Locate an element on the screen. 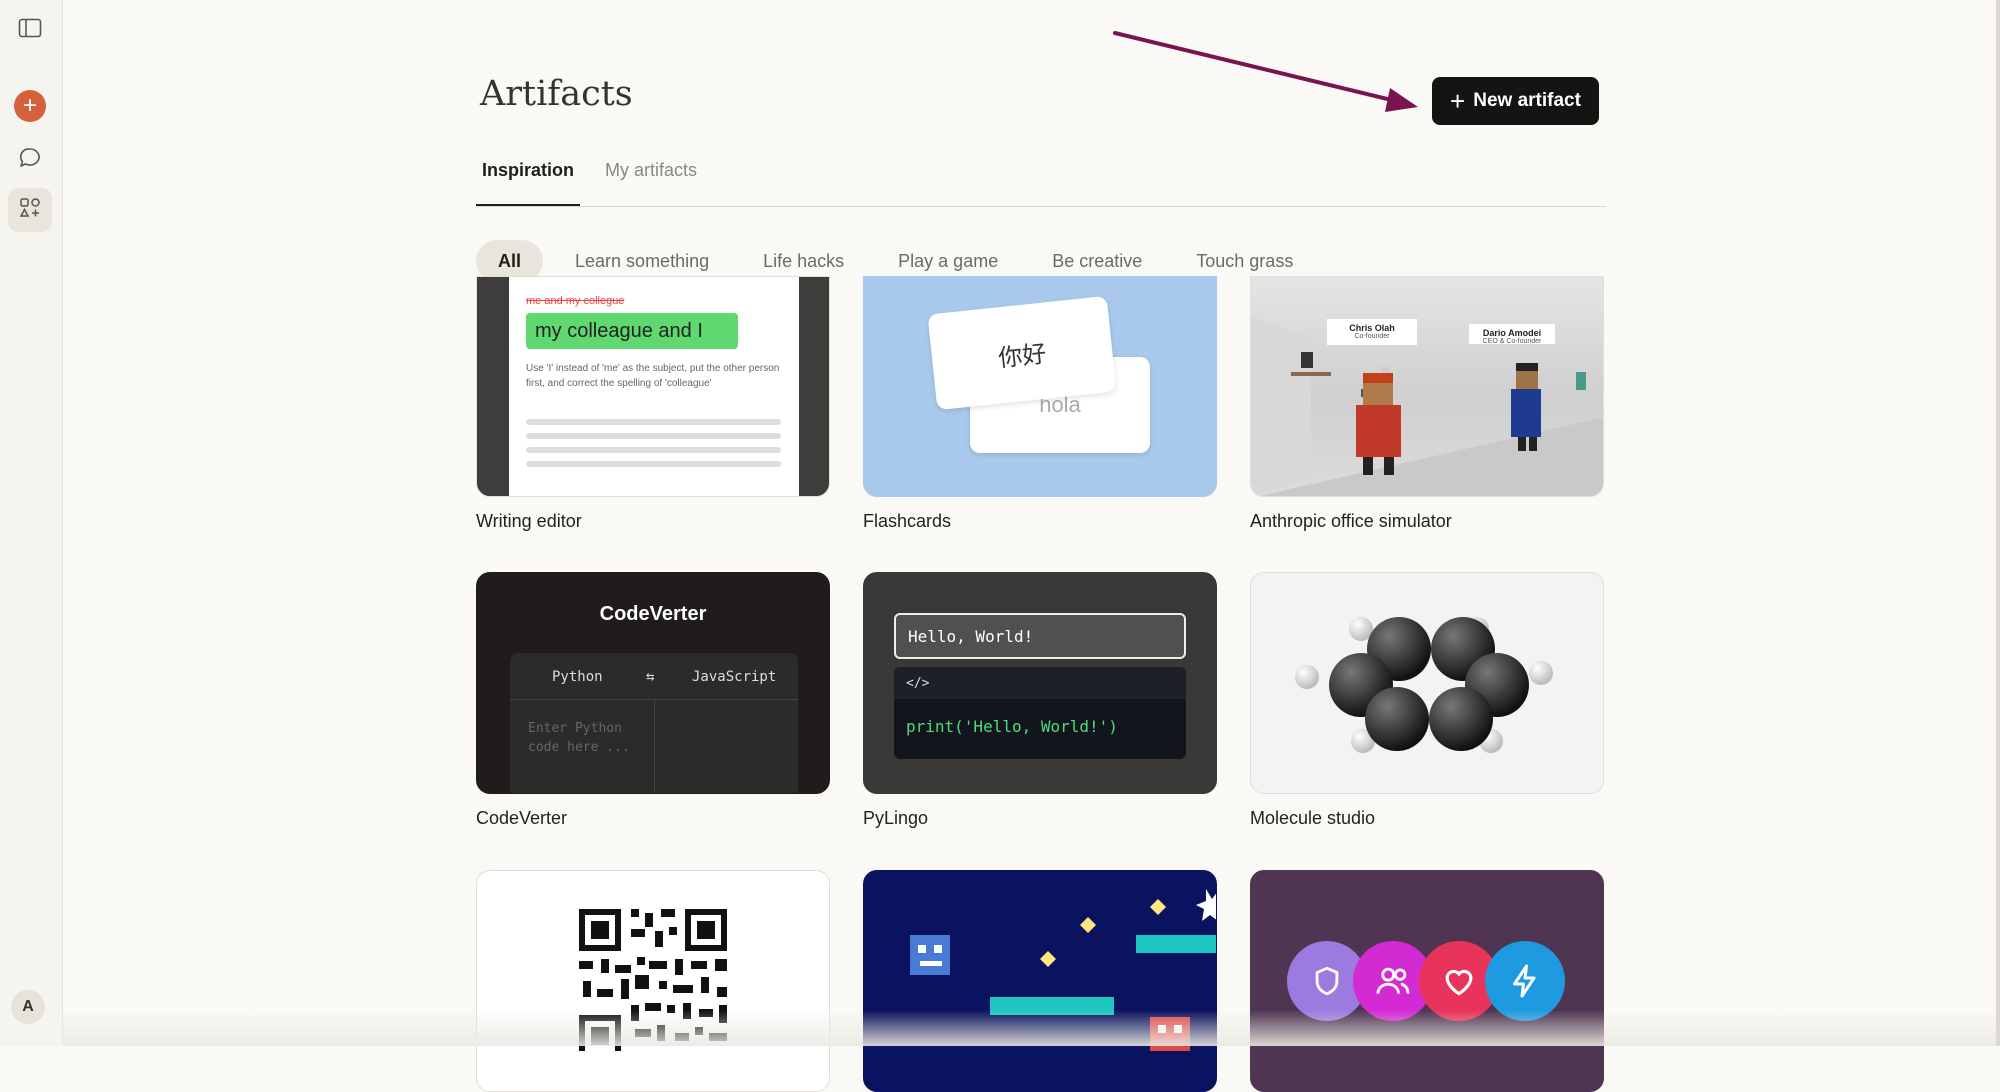  chats-button is located at coordinates (30, 160).